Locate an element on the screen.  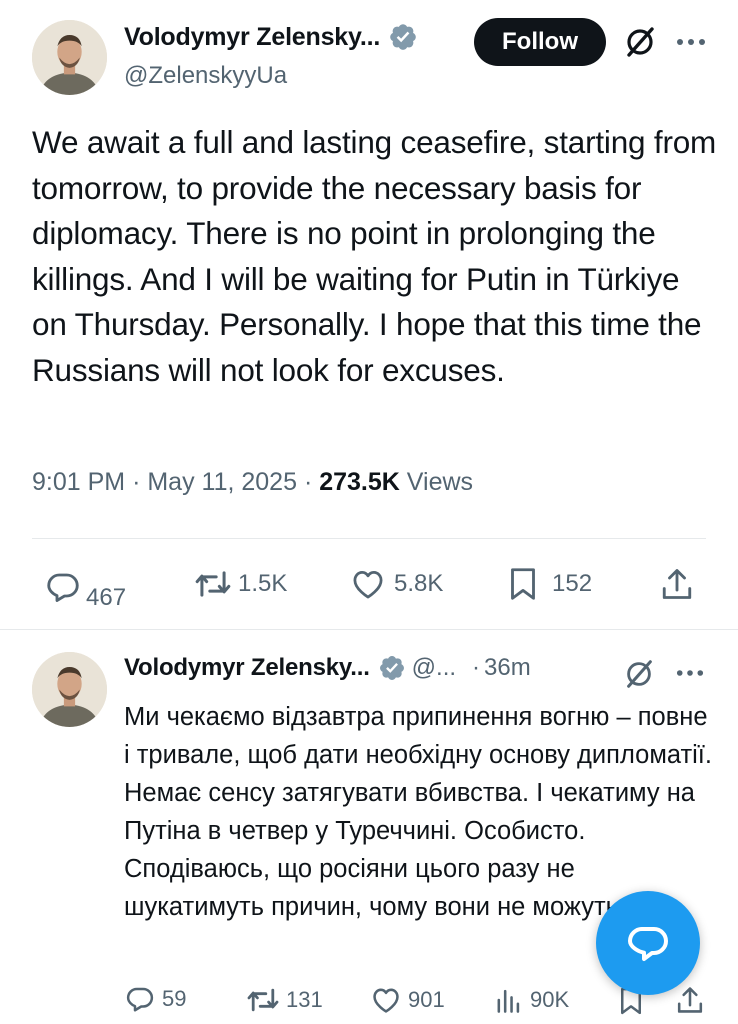
views-count: 273.5K is located at coordinates (359, 482).